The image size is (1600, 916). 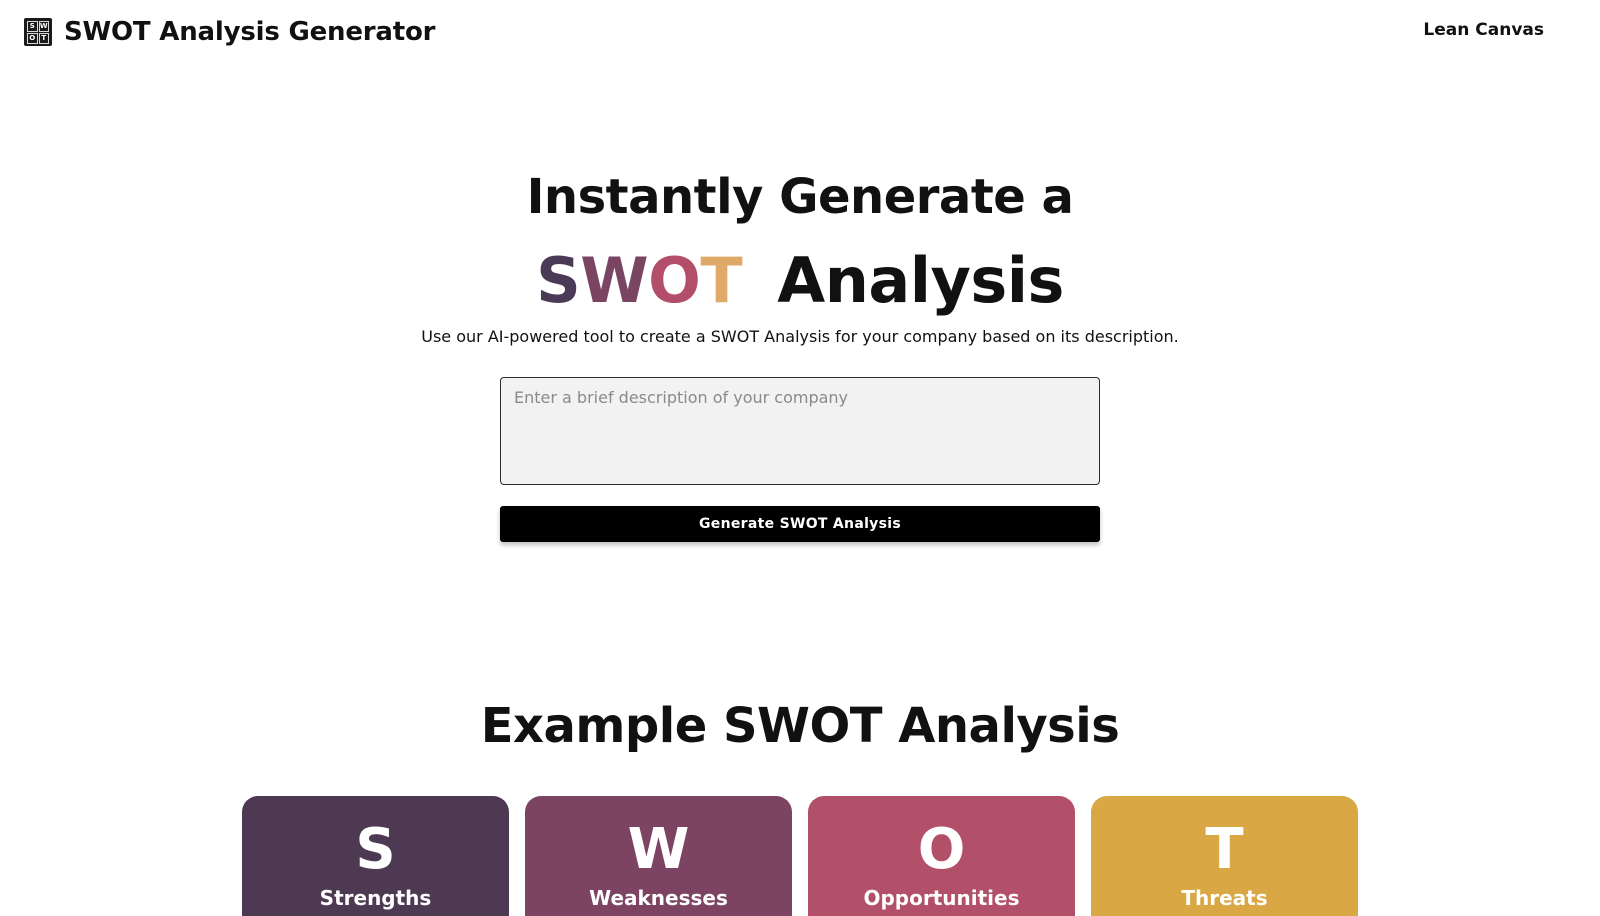 I want to click on logo-letter-t: T, so click(x=43, y=38).